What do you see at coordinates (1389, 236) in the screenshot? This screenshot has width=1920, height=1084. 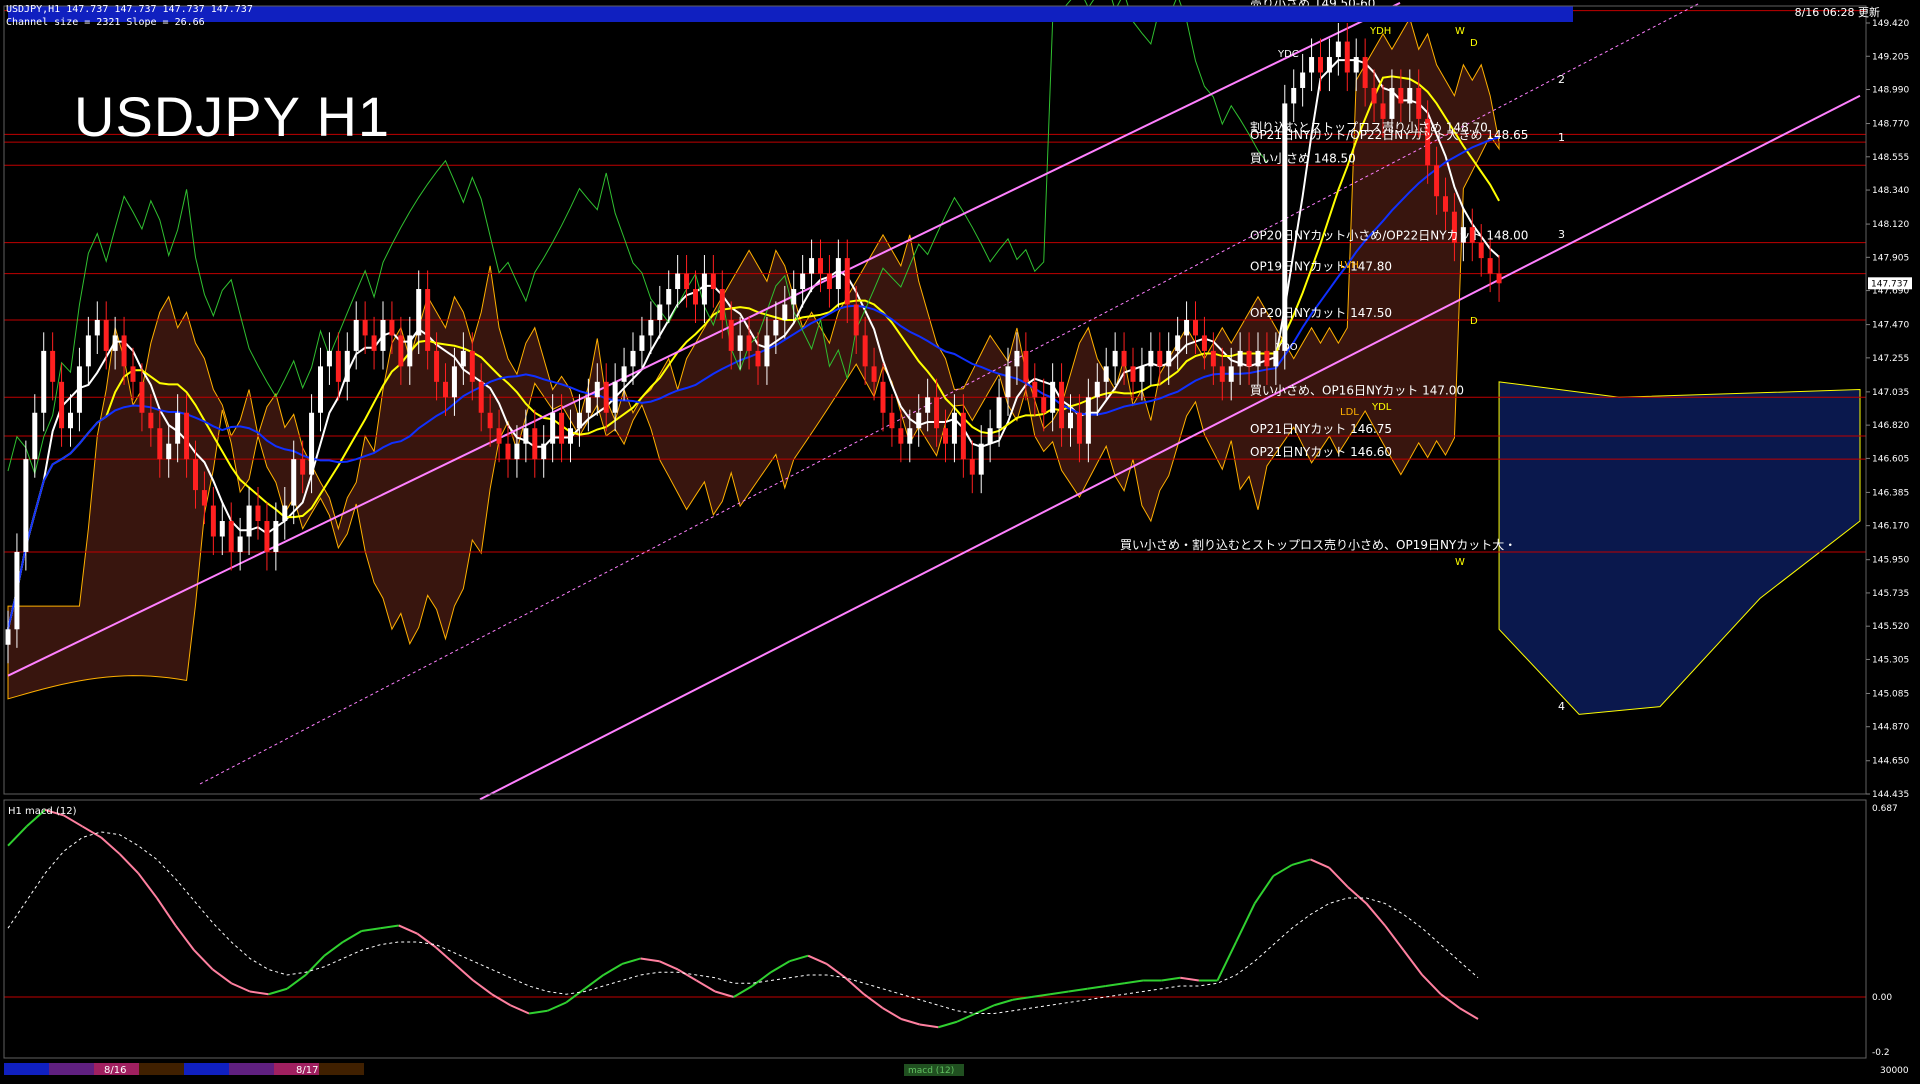 I see `level-label: OP20日NYカット小さめ/OP22日NYカット 148.00` at bounding box center [1389, 236].